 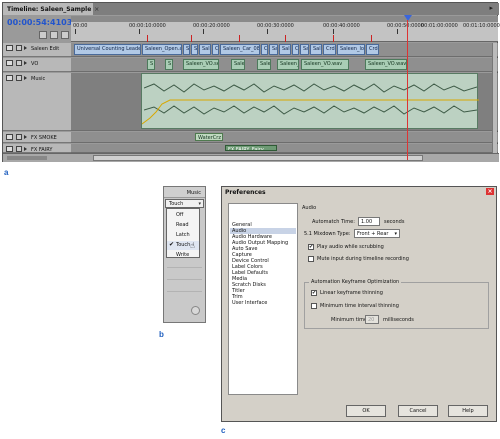 What do you see at coordinates (51, 9) in the screenshot?
I see `timeline-tab: Timeline: Saleen_Sample ×` at bounding box center [51, 9].